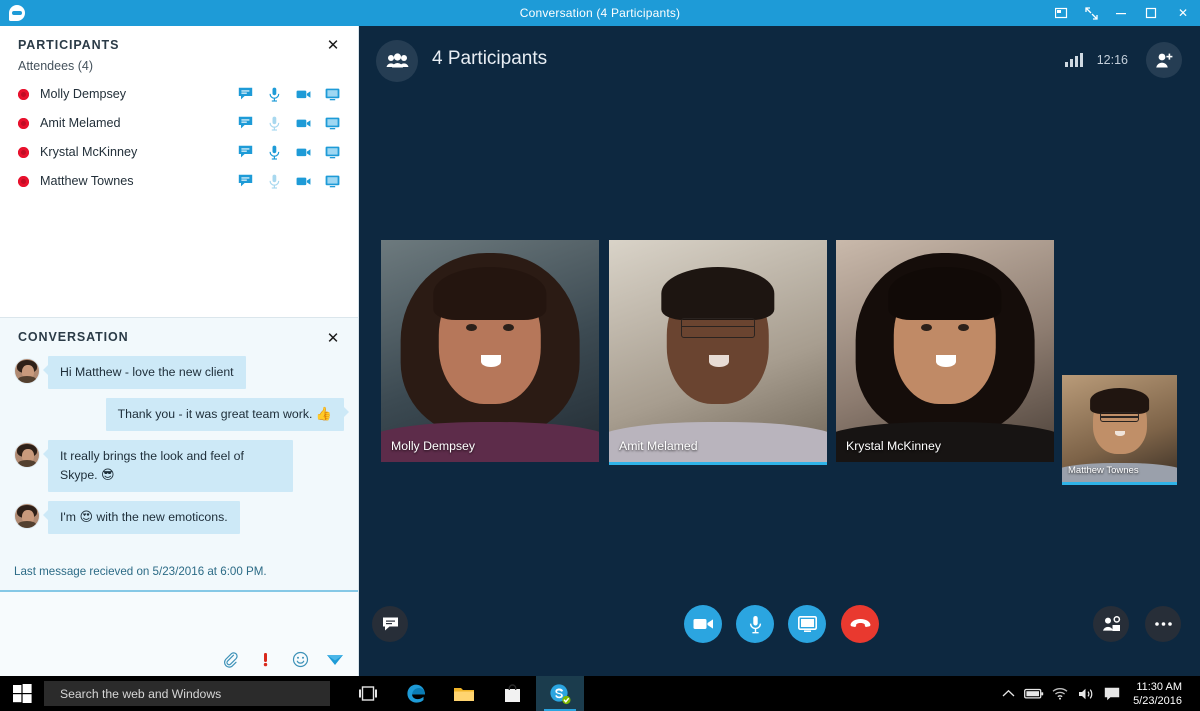  What do you see at coordinates (323, 414) in the screenshot?
I see `emoji-icon: 👍` at bounding box center [323, 414].